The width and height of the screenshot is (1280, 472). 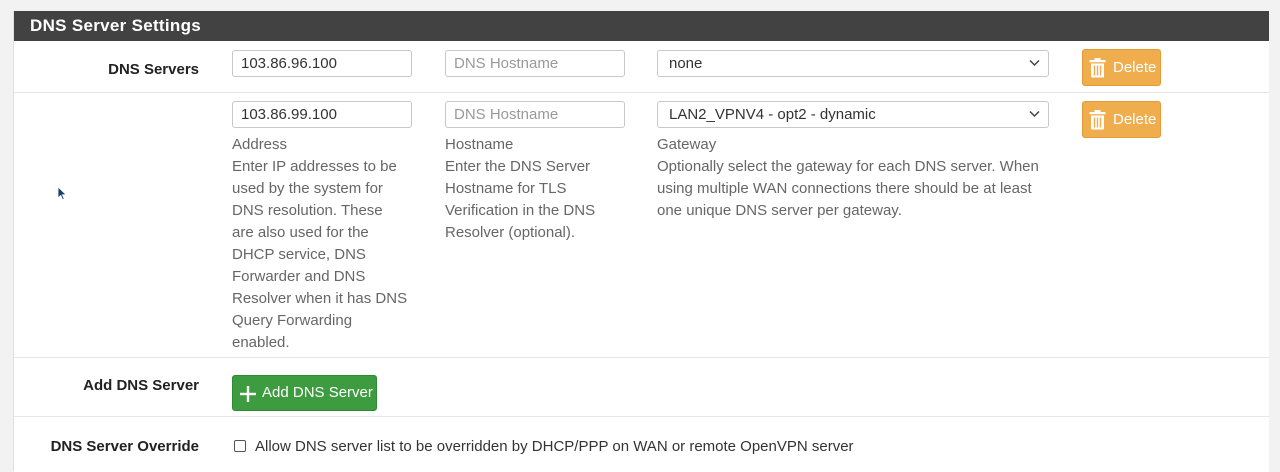 I want to click on help-line: Enter the DNS Server, so click(x=518, y=166).